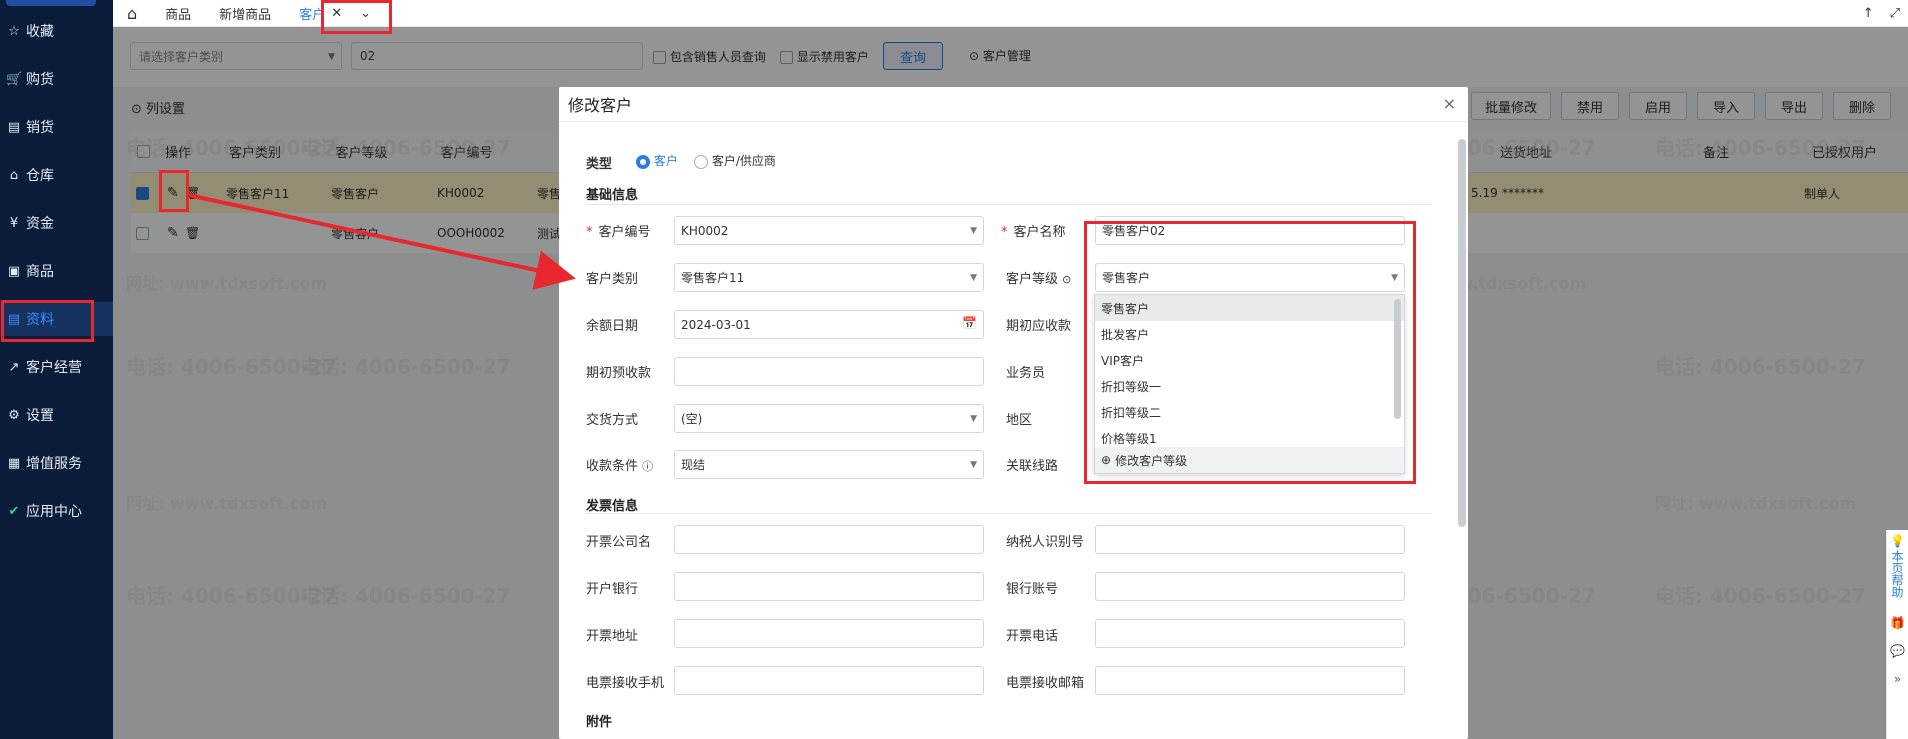  Describe the element at coordinates (381, 241) in the screenshot. I see `annotation-arrow` at that location.